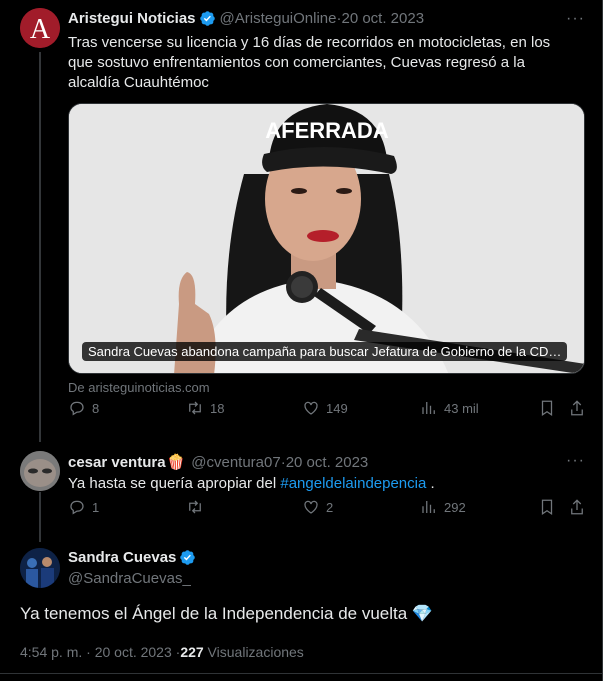 The image size is (603, 681). What do you see at coordinates (253, 652) in the screenshot?
I see `views-label: Visualizaciones` at bounding box center [253, 652].